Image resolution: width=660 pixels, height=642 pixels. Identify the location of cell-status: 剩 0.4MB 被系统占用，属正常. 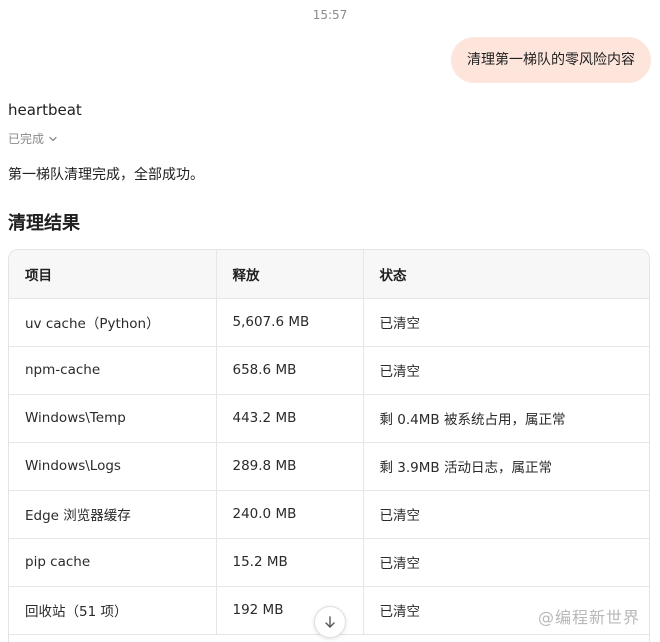
(505, 418).